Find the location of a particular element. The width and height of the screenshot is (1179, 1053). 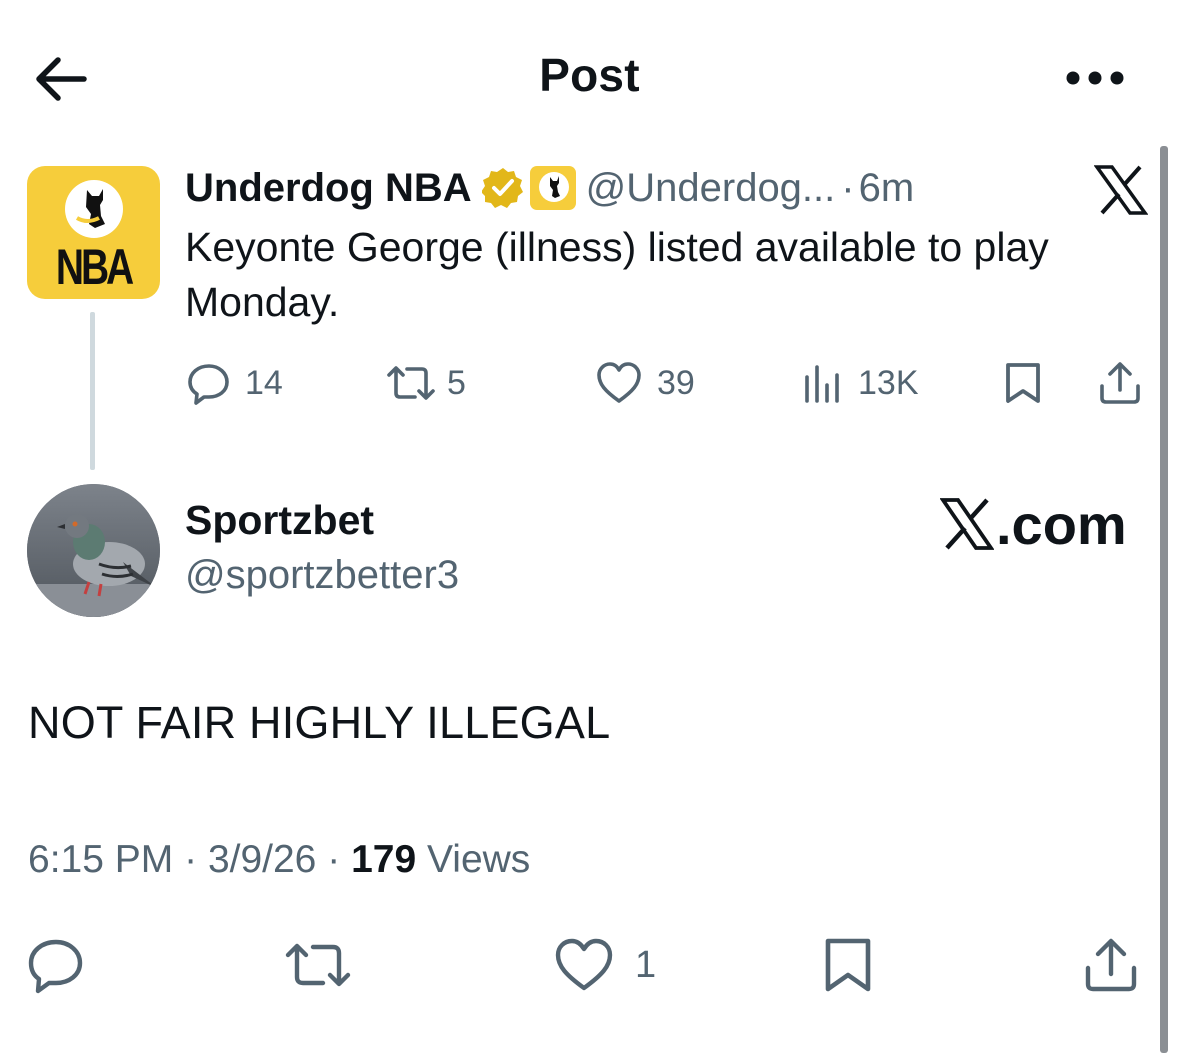

quoted-author-row: Underdog NBA @Underdog... · 6m is located at coordinates (549, 188).